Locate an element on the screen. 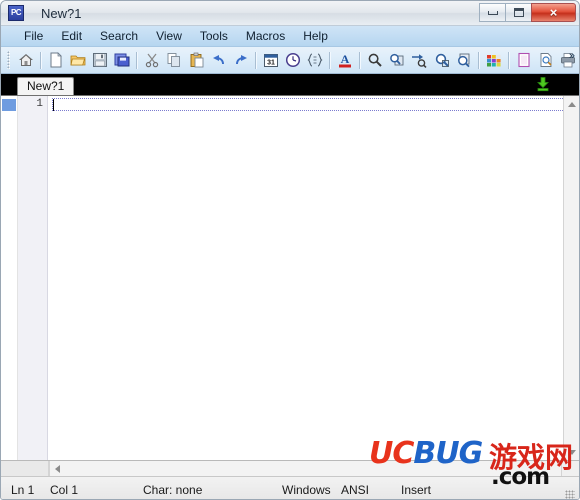 The width and height of the screenshot is (580, 500). minimize-icon is located at coordinates (492, 12).